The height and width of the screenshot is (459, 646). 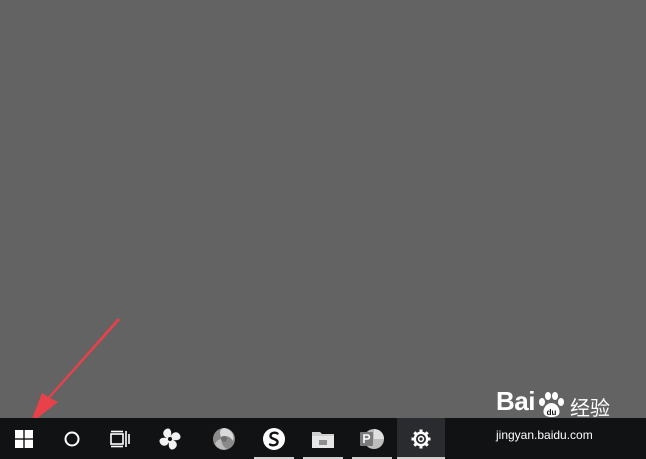 I want to click on powerpoint-icon, so click(x=372, y=438).